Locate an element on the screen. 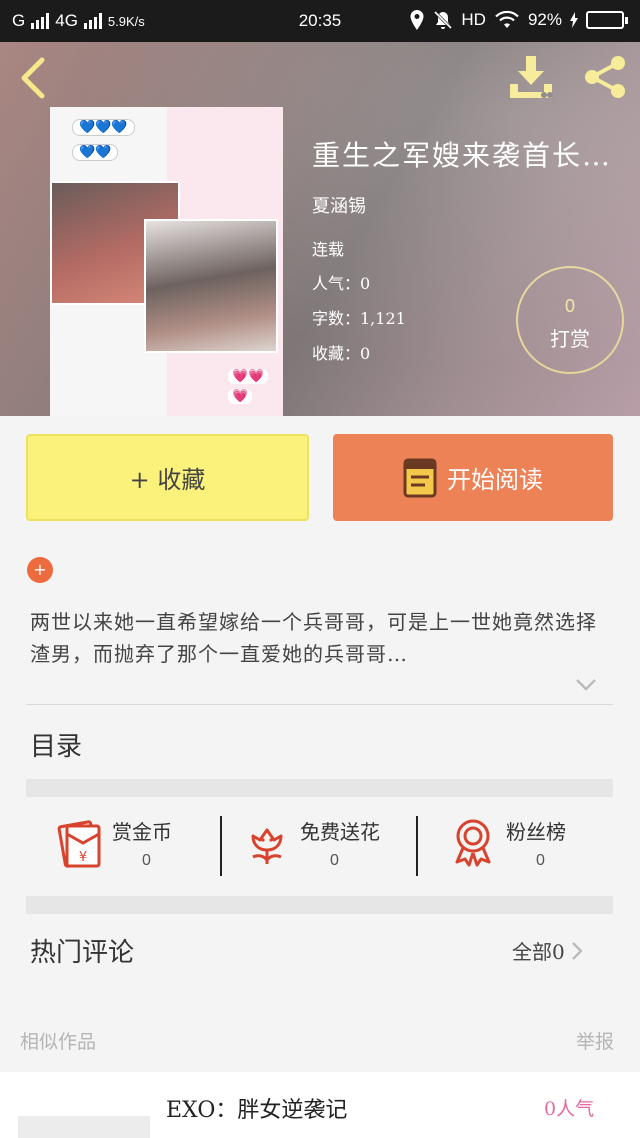  battery-icon is located at coordinates (607, 20).